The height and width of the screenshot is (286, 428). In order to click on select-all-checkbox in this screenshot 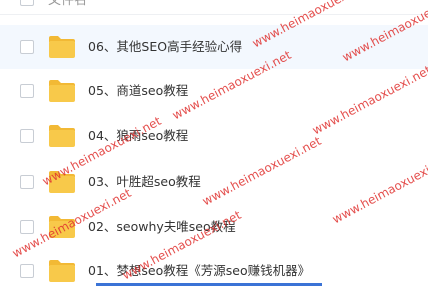, I will do `click(27, 3)`.